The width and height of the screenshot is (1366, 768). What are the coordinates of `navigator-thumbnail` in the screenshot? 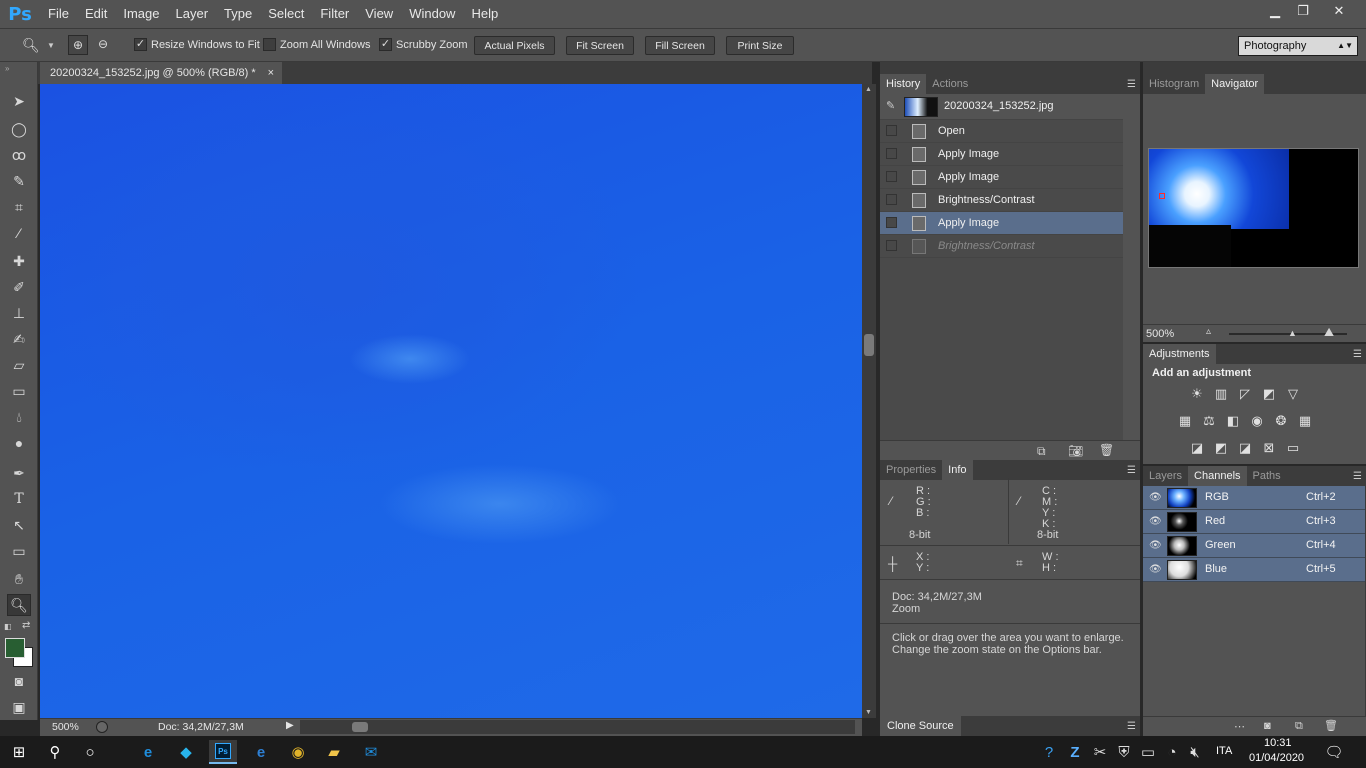 It's located at (1253, 208).